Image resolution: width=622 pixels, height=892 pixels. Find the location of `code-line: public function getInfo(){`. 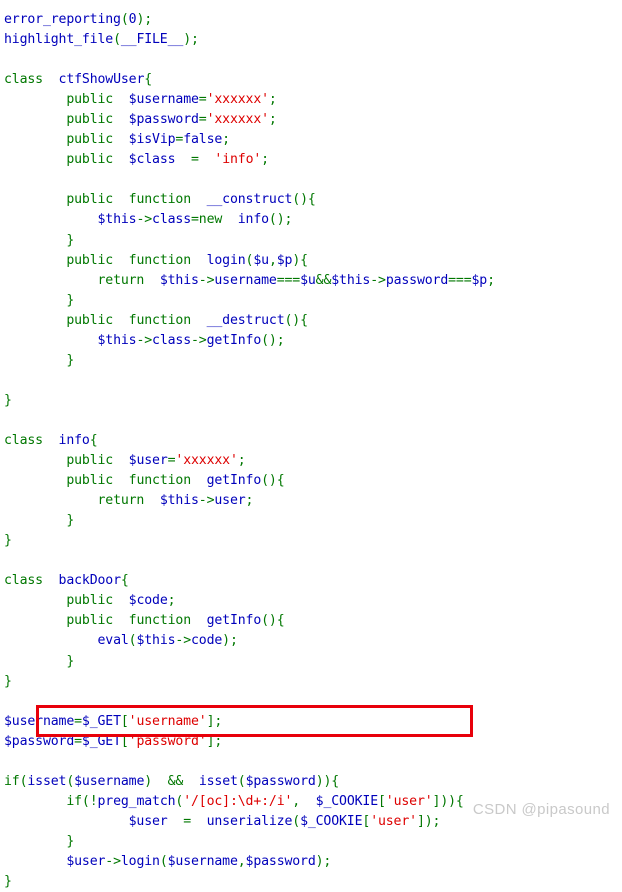

code-line: public function getInfo(){ is located at coordinates (144, 621).